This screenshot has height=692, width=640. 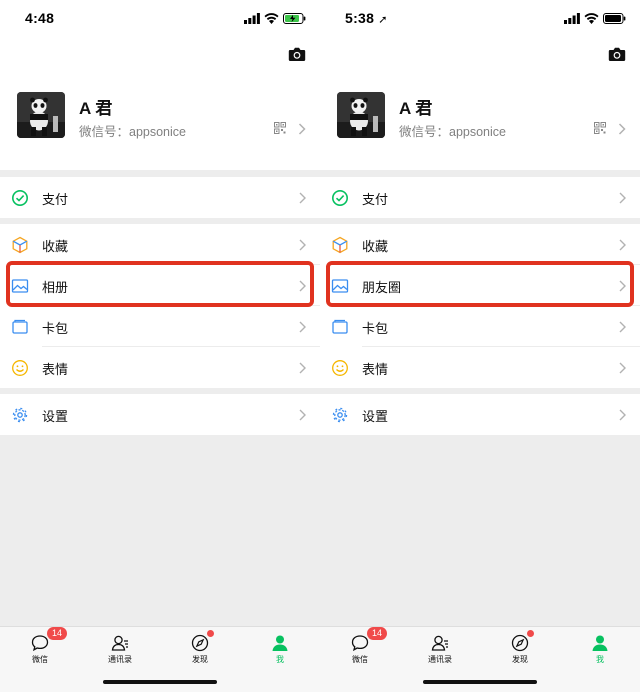 What do you see at coordinates (40, 18) in the screenshot?
I see `status-time: 4:48` at bounding box center [40, 18].